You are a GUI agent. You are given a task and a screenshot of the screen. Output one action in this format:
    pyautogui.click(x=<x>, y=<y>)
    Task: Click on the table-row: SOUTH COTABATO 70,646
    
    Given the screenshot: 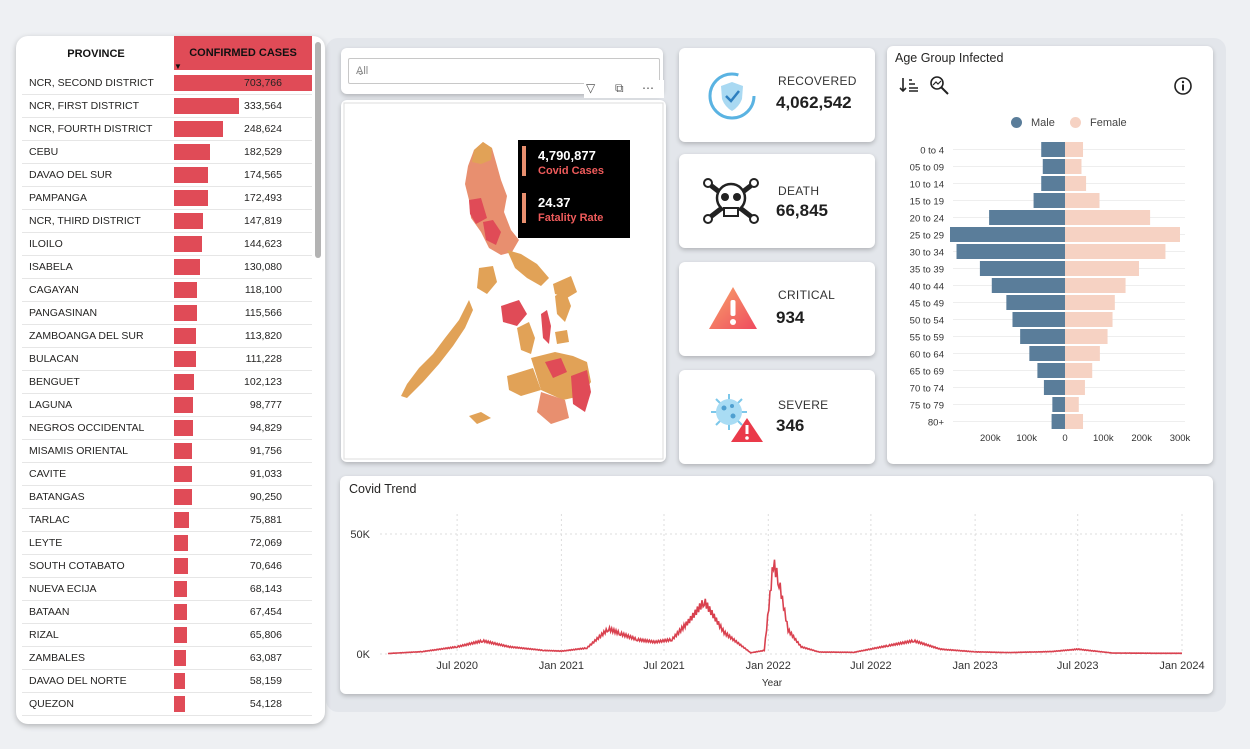 What is the action you would take?
    pyautogui.click(x=167, y=566)
    